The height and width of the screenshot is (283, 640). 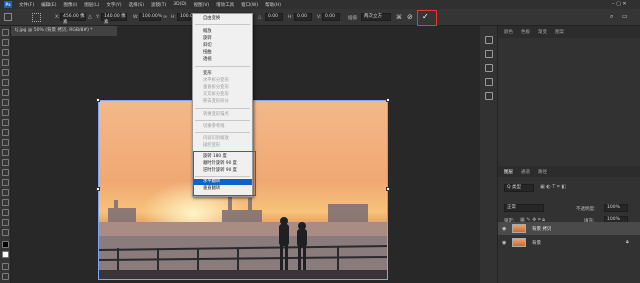 What do you see at coordinates (150, 17) in the screenshot?
I see `w-input: 100.00%` at bounding box center [150, 17].